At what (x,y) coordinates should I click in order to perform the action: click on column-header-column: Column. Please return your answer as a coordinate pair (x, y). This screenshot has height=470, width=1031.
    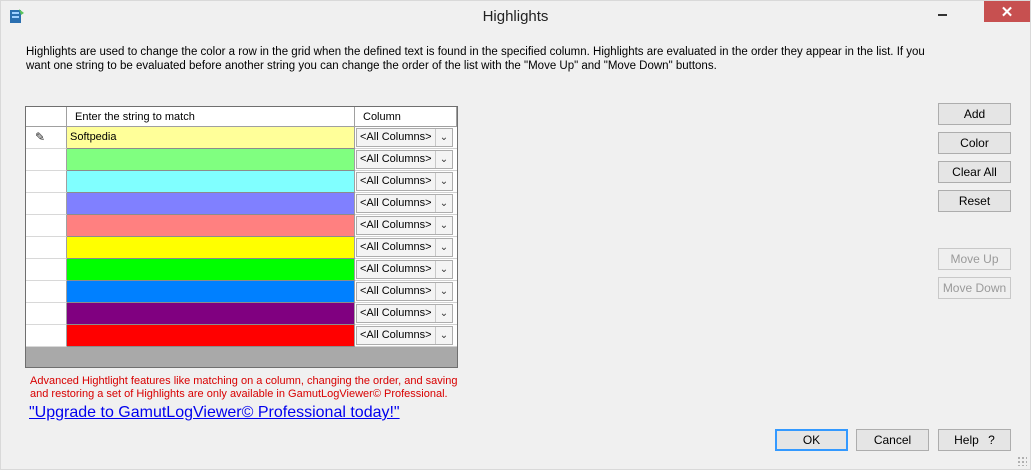
    Looking at the image, I should click on (406, 117).